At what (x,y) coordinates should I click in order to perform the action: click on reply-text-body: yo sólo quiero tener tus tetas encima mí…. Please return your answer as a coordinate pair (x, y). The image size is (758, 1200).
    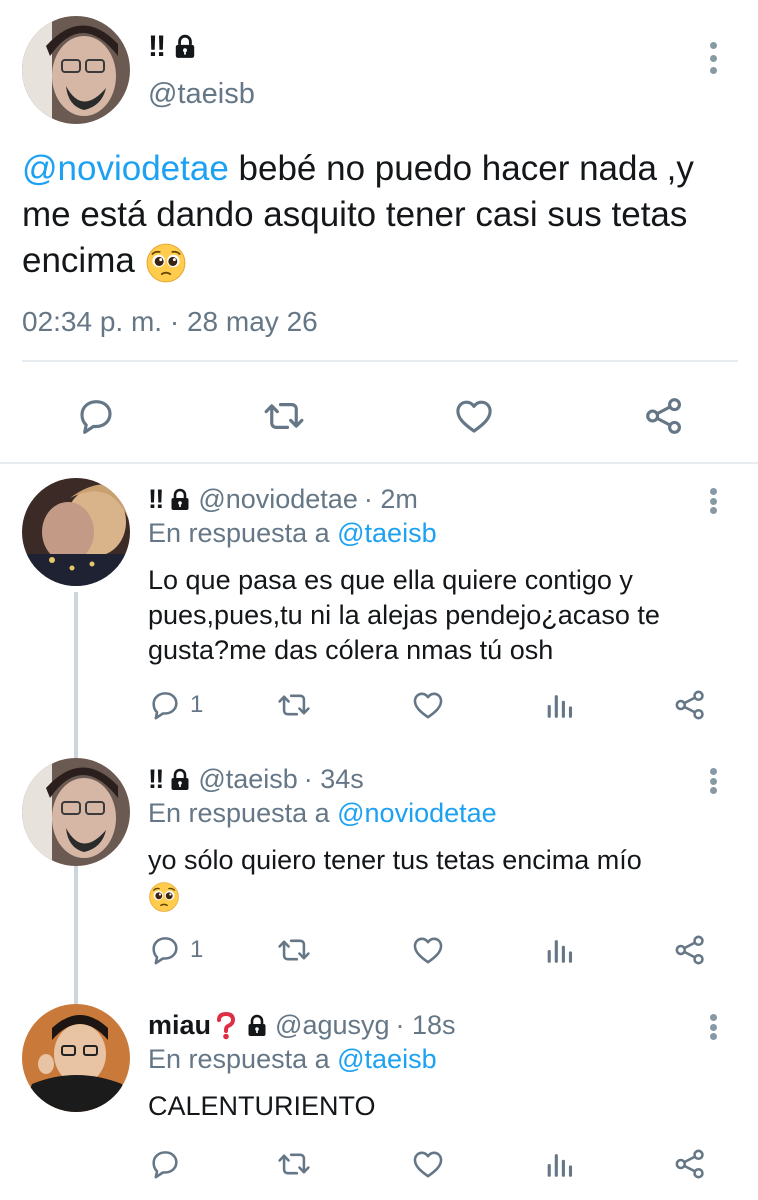
    Looking at the image, I should click on (395, 860).